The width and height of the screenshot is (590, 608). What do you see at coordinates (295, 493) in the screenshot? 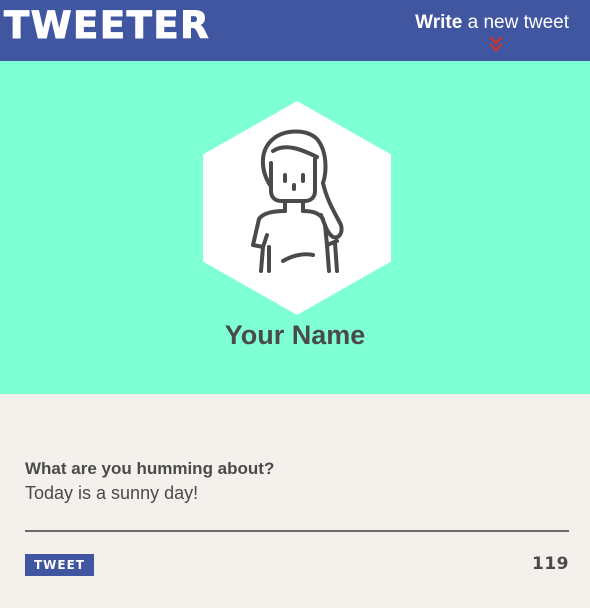
I see `tweet-textarea: Today is a sunny day!` at bounding box center [295, 493].